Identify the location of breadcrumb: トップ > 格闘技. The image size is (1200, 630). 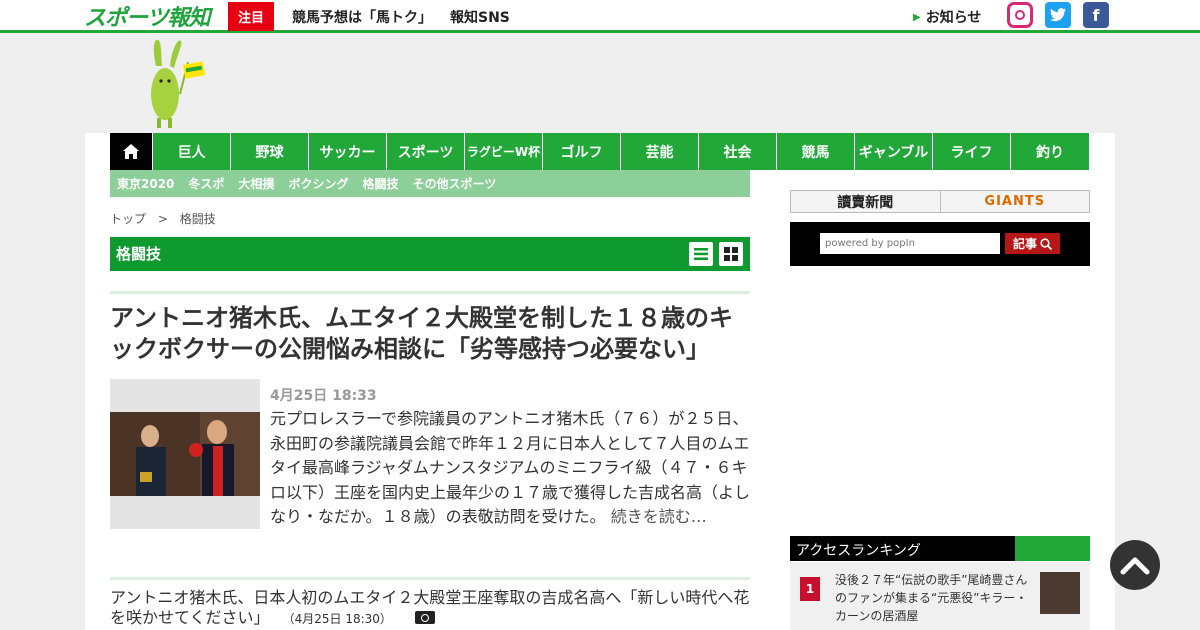
(163, 218).